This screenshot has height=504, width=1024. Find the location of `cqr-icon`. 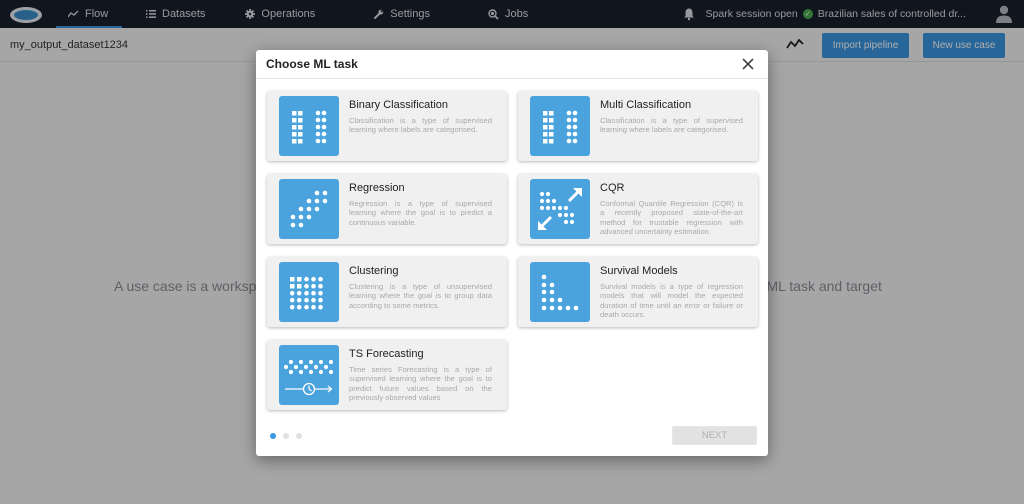

cqr-icon is located at coordinates (560, 209).